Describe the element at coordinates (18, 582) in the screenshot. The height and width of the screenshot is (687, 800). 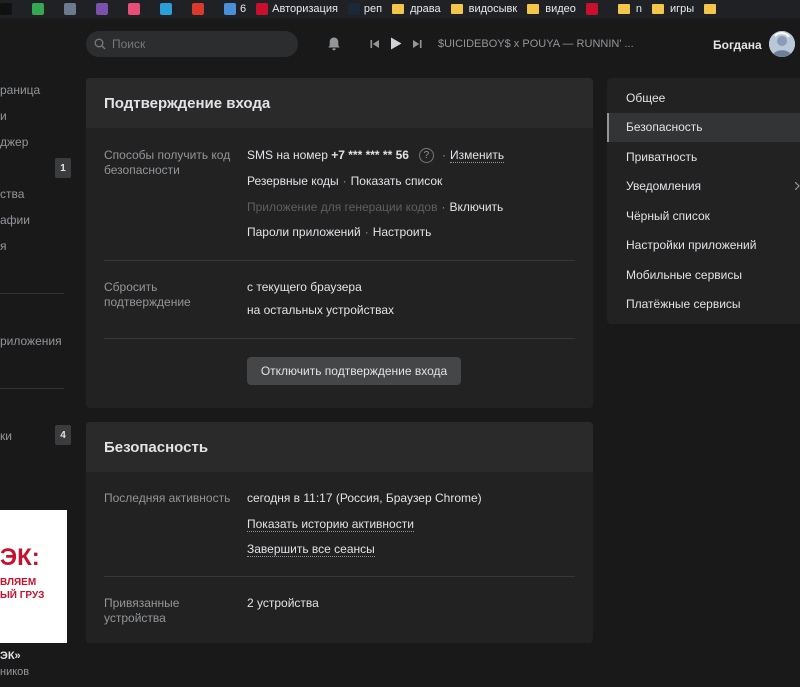
I see `ad-text: ВЛЯЕМ` at that location.